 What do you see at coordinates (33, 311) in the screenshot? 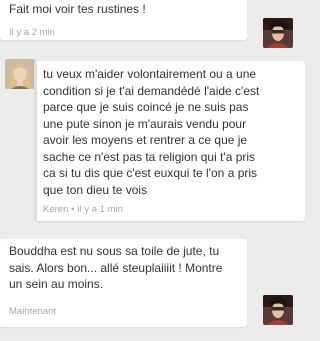
I see `message-timestamp: Maintenant` at bounding box center [33, 311].